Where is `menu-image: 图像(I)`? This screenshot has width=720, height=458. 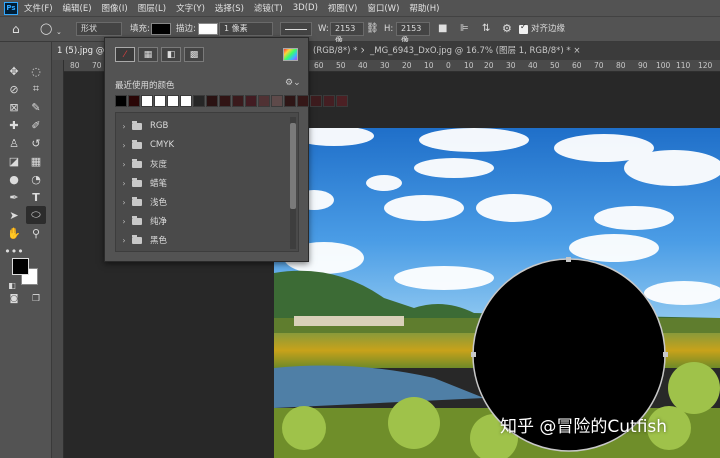 menu-image: 图像(I) is located at coordinates (115, 8).